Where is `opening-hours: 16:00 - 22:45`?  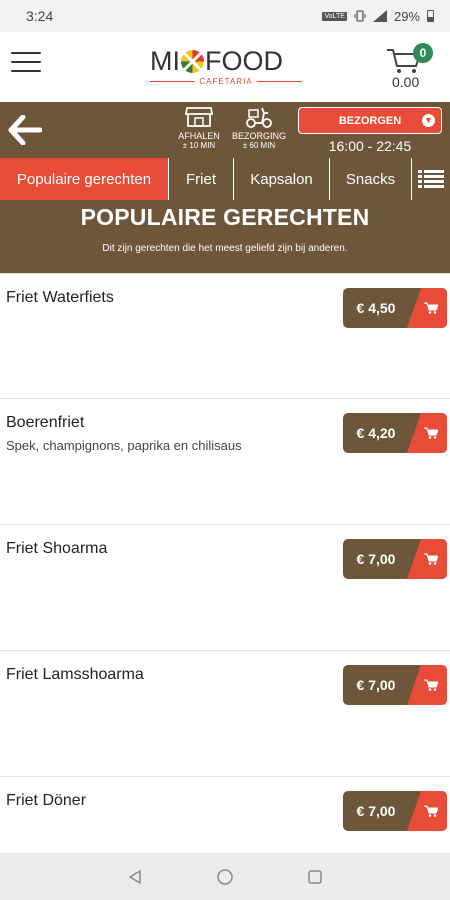
opening-hours: 16:00 - 22:45 is located at coordinates (370, 146).